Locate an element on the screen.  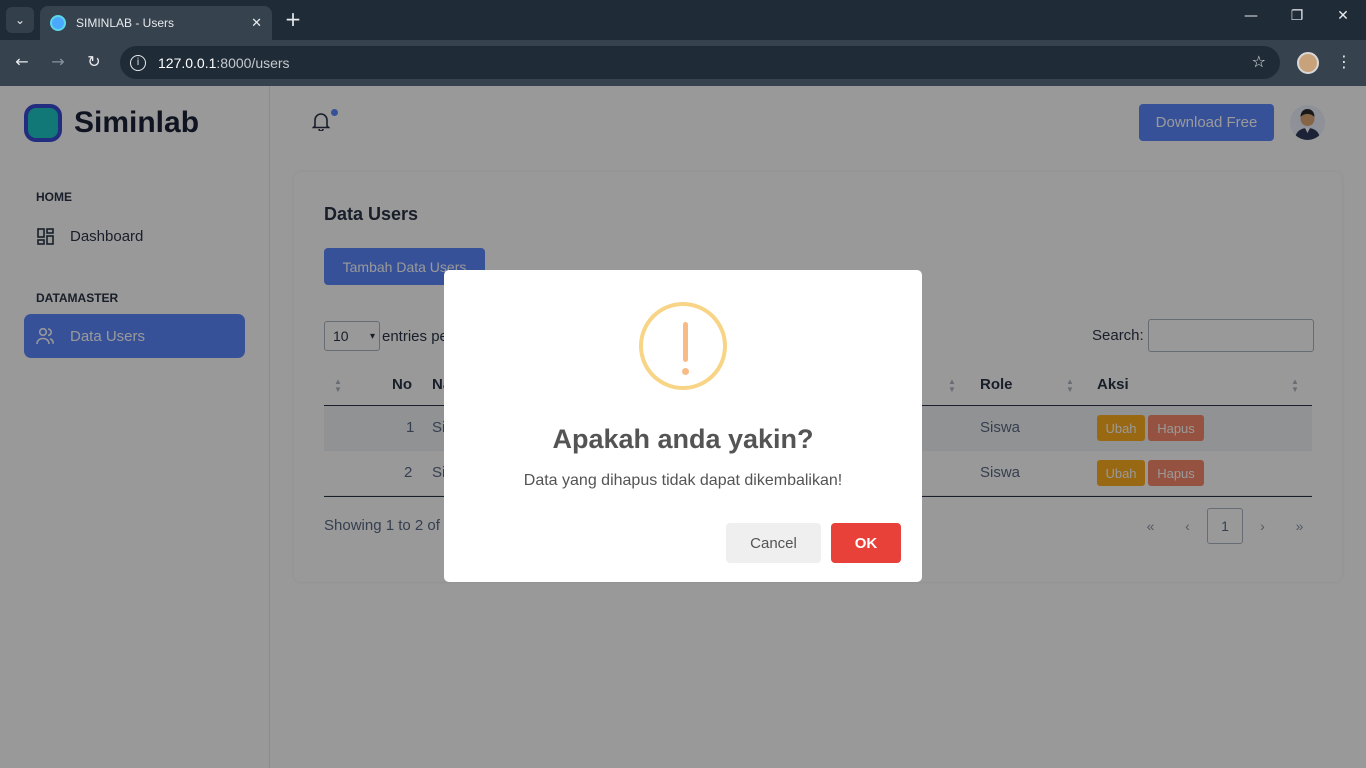
browser-tabbar: ⌄ SIMINLAB - Users ✕ + — ❐ ✕ is located at coordinates (683, 20).